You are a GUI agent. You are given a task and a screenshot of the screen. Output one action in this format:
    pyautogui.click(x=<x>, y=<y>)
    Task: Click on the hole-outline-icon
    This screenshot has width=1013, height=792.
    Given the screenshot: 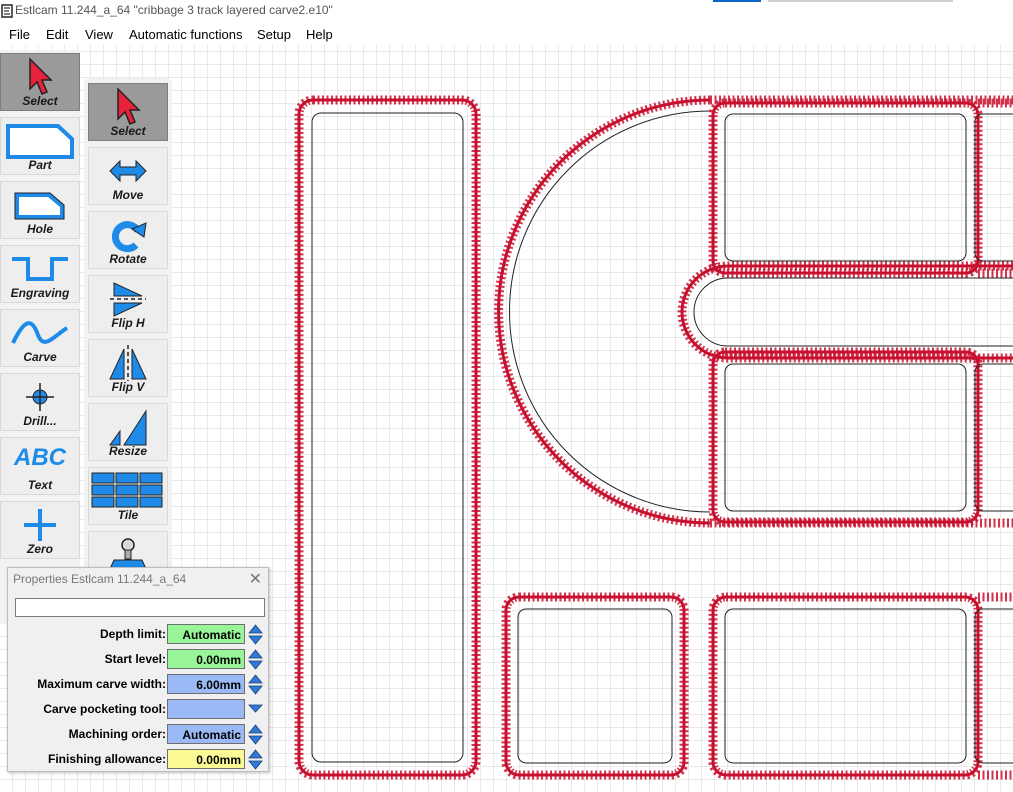 What is the action you would take?
    pyautogui.click(x=39, y=206)
    